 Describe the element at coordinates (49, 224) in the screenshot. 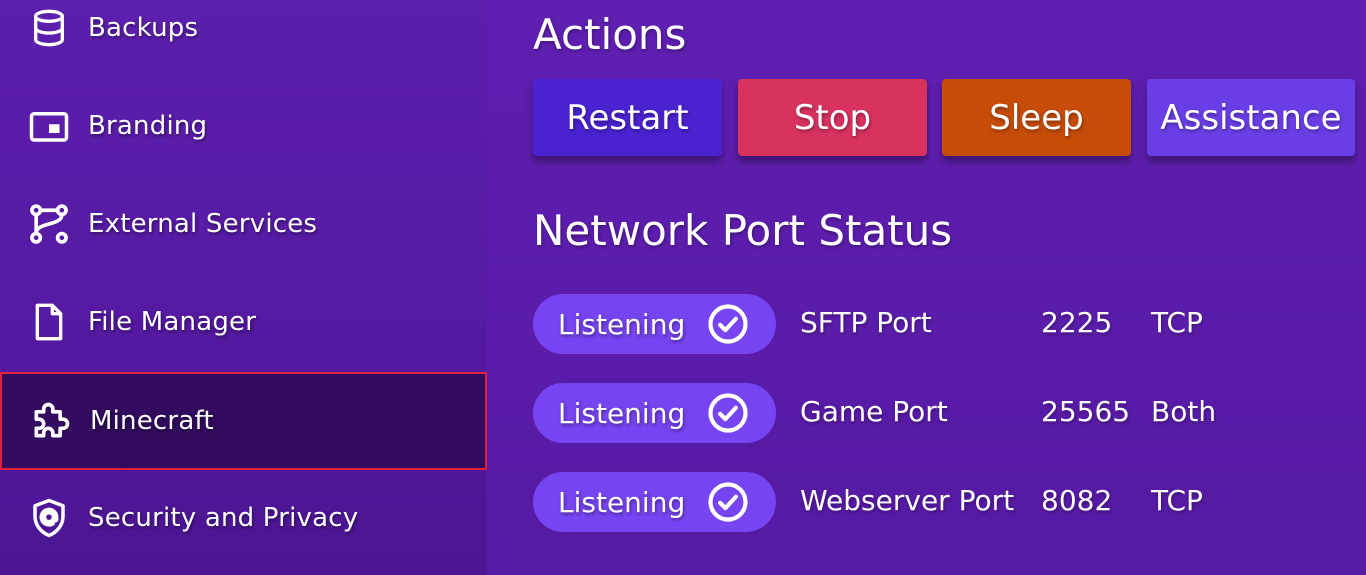

I see `git-branch-icon` at that location.